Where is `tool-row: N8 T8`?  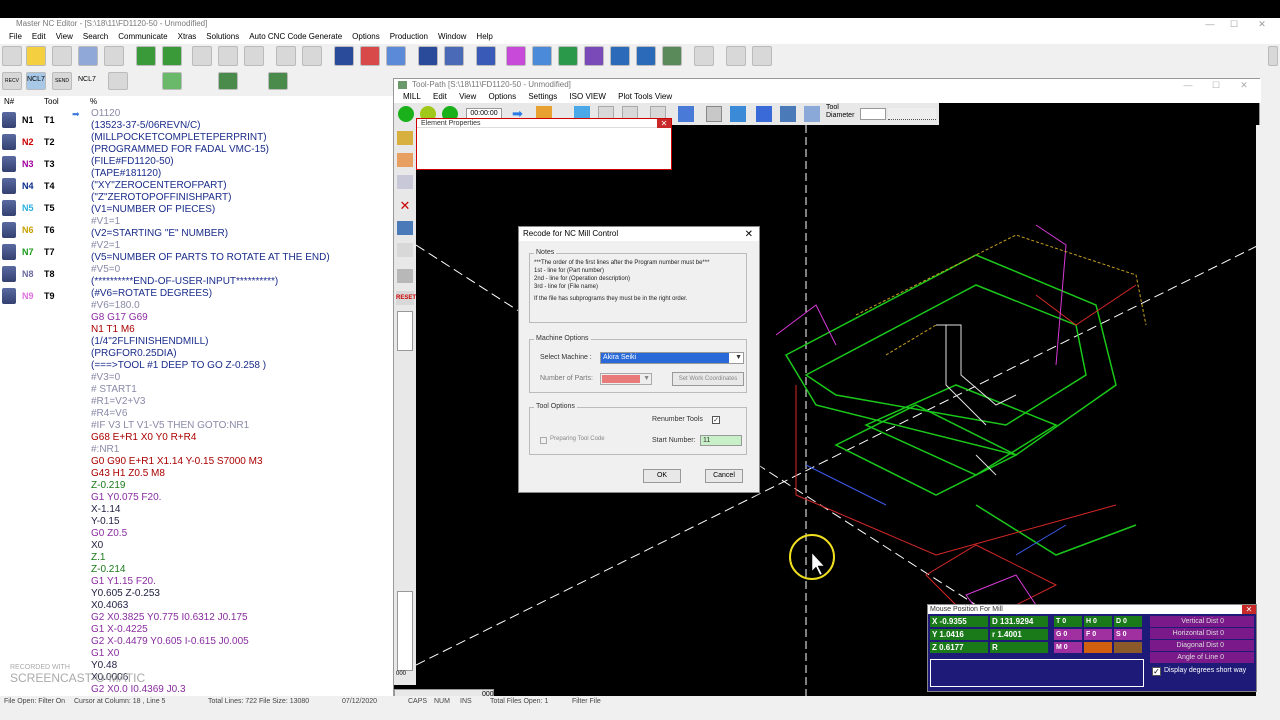
tool-row: N8 T8 is located at coordinates (35, 275).